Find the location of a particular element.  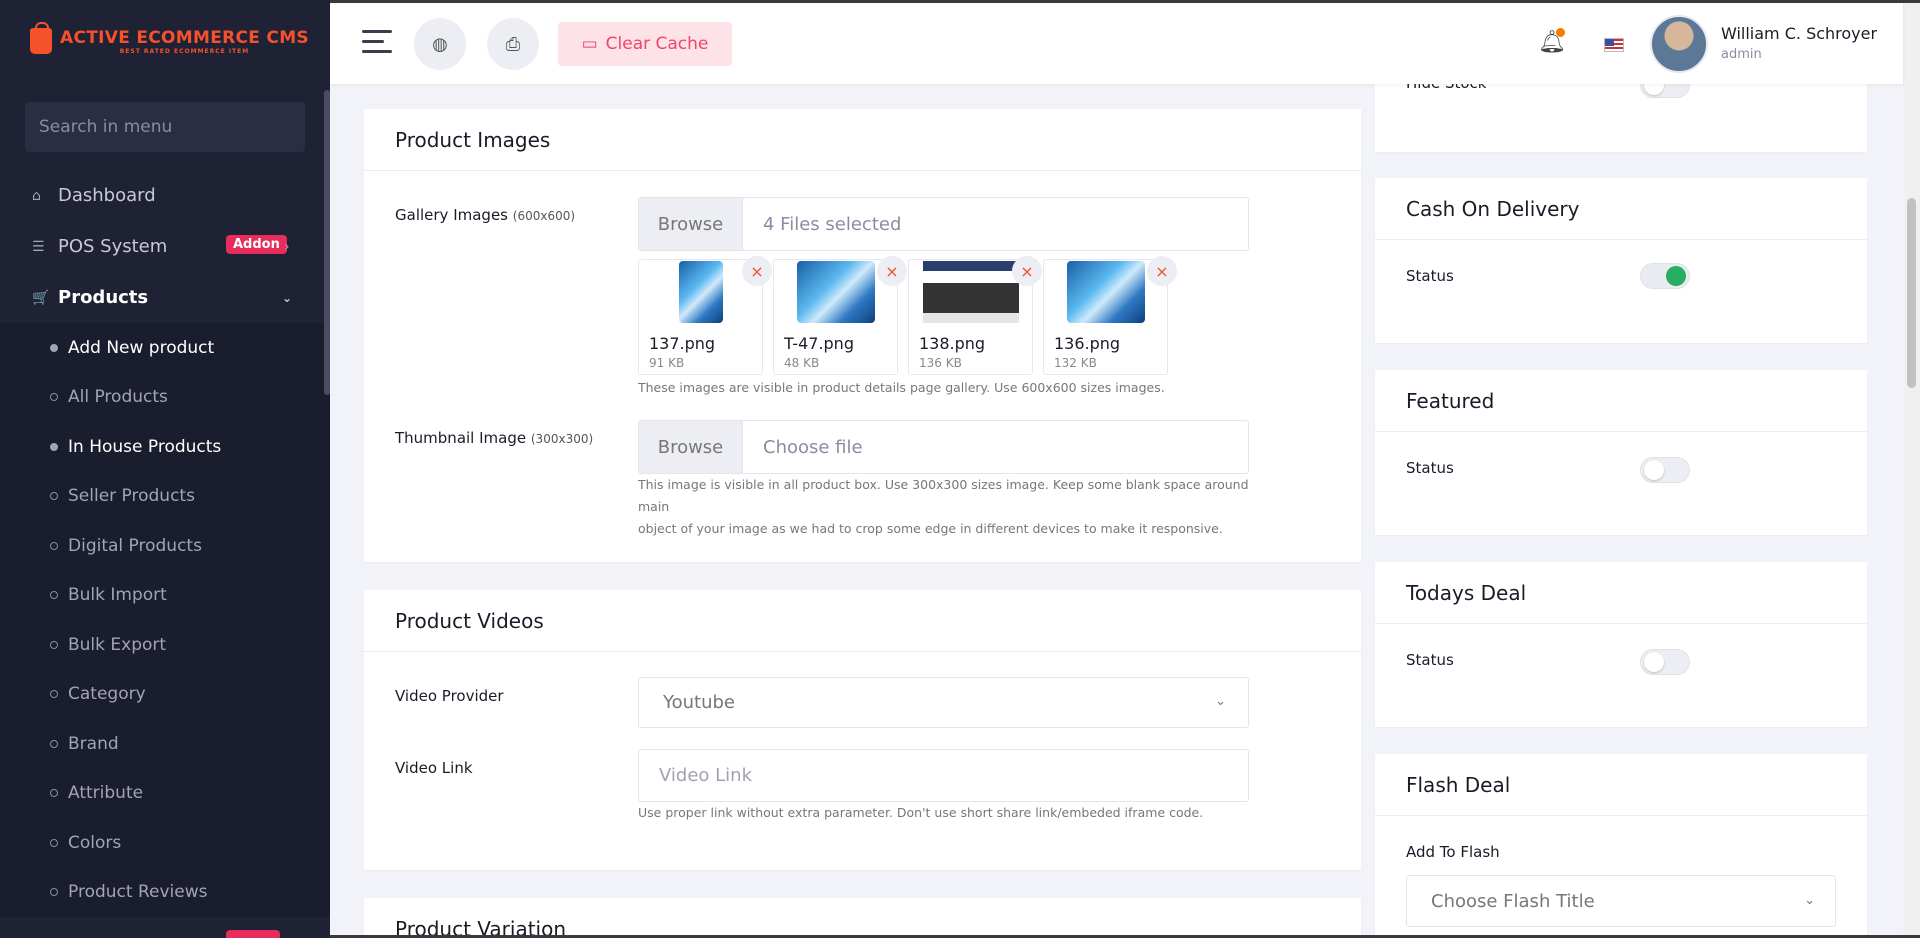

card-title: Cash On Delivery is located at coordinates (1621, 209).